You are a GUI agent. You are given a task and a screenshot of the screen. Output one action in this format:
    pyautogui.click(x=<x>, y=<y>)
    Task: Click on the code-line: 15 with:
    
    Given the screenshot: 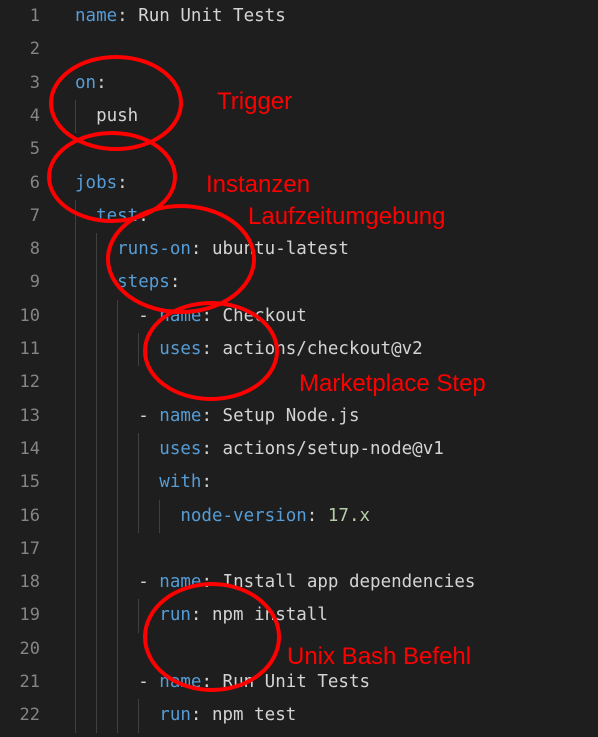 What is the action you would take?
    pyautogui.click(x=299, y=482)
    